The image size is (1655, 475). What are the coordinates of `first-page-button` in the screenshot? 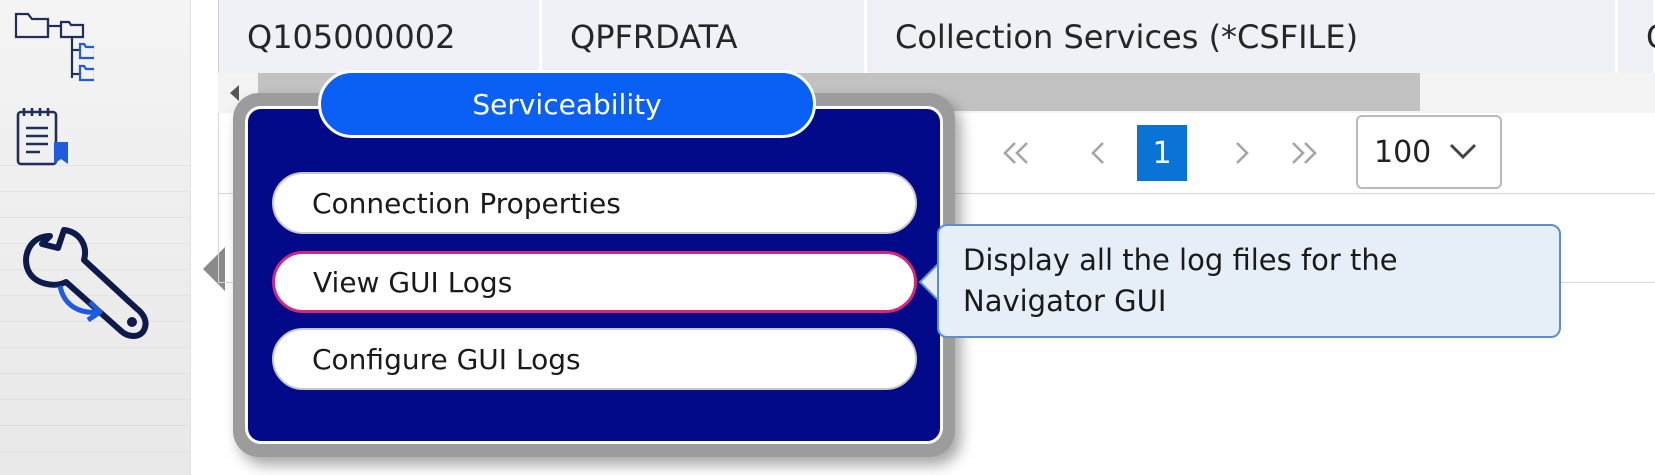 It's located at (1016, 153).